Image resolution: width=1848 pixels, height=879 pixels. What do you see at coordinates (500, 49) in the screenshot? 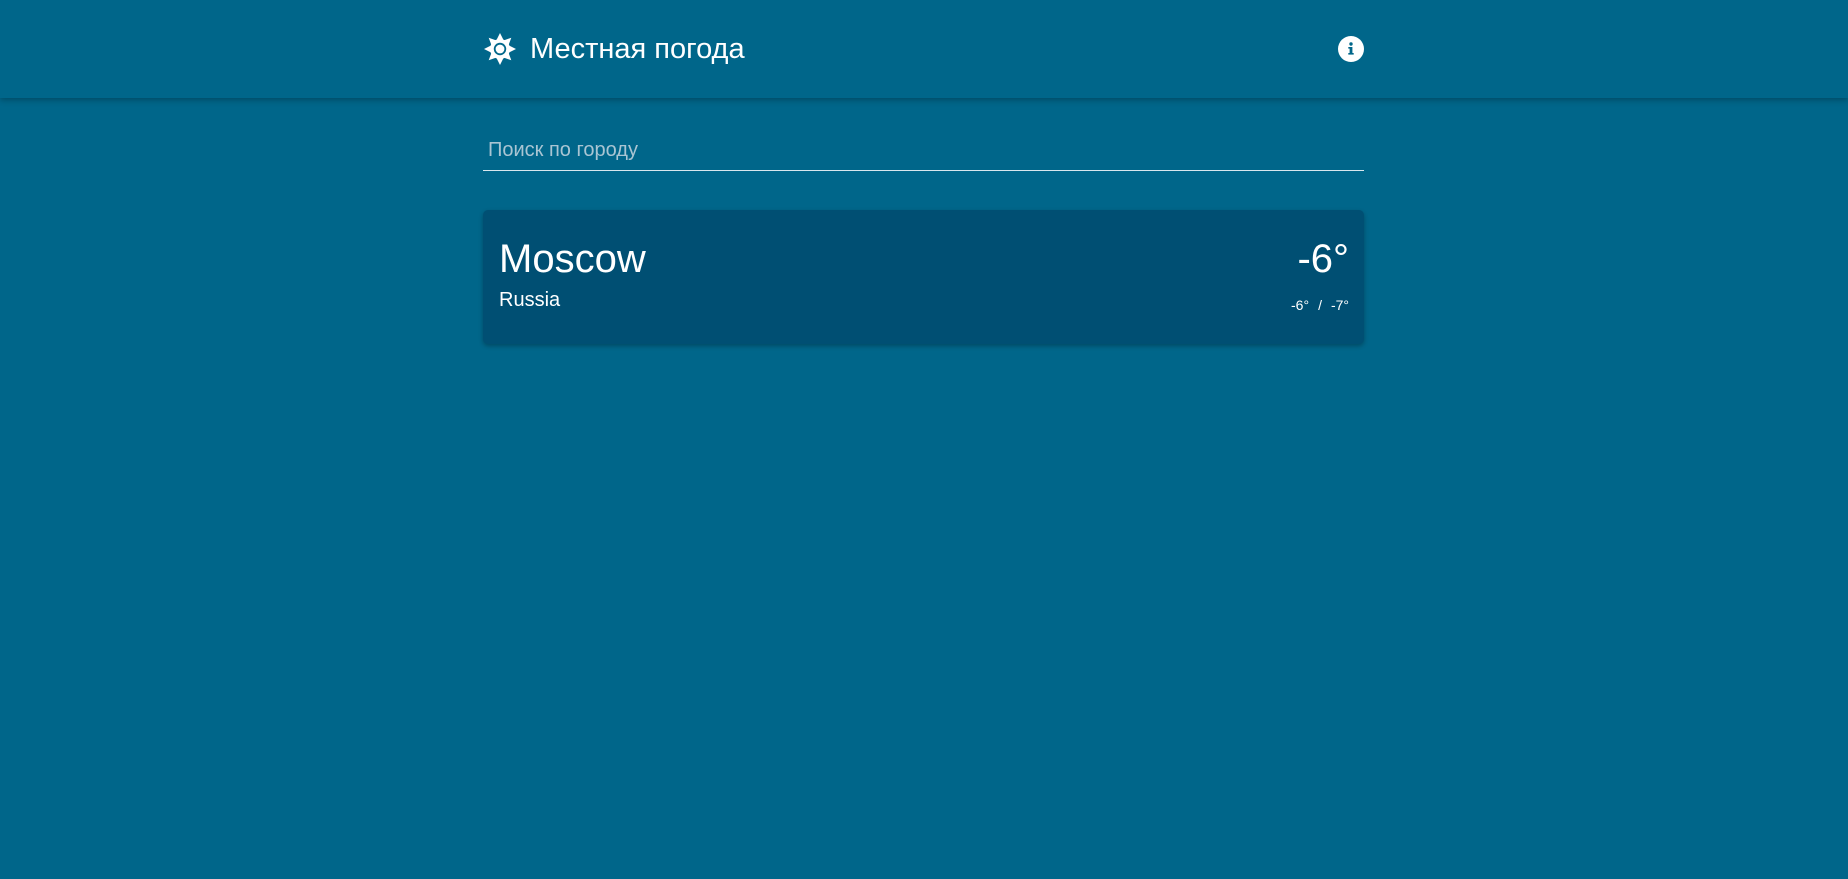
I see `sun-icon` at bounding box center [500, 49].